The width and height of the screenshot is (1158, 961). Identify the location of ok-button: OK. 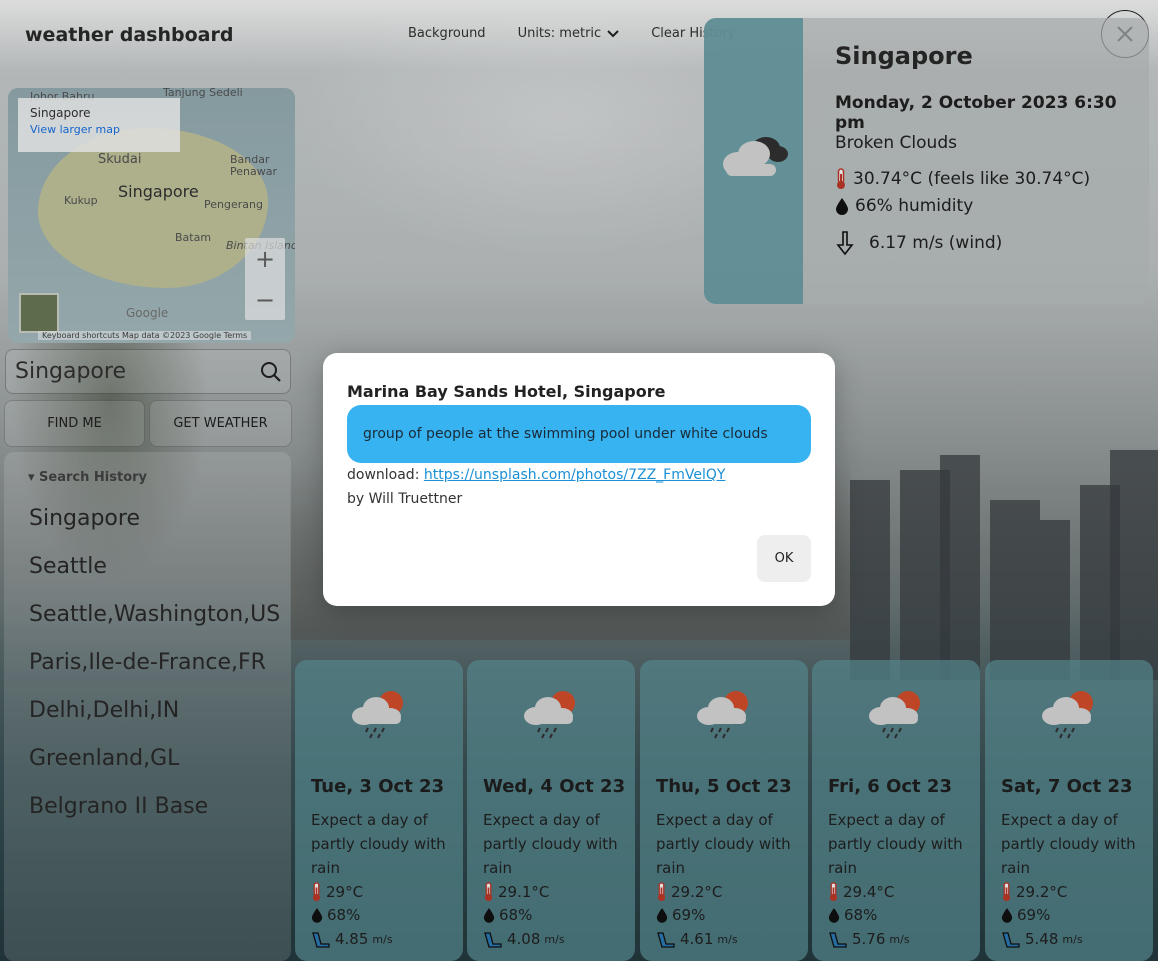
(784, 558).